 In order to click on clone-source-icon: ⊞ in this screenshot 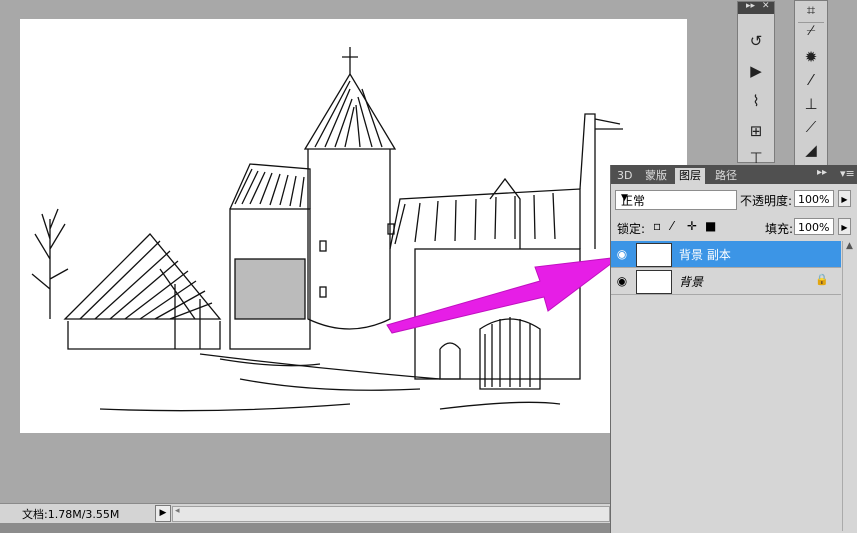, I will do `click(756, 131)`.